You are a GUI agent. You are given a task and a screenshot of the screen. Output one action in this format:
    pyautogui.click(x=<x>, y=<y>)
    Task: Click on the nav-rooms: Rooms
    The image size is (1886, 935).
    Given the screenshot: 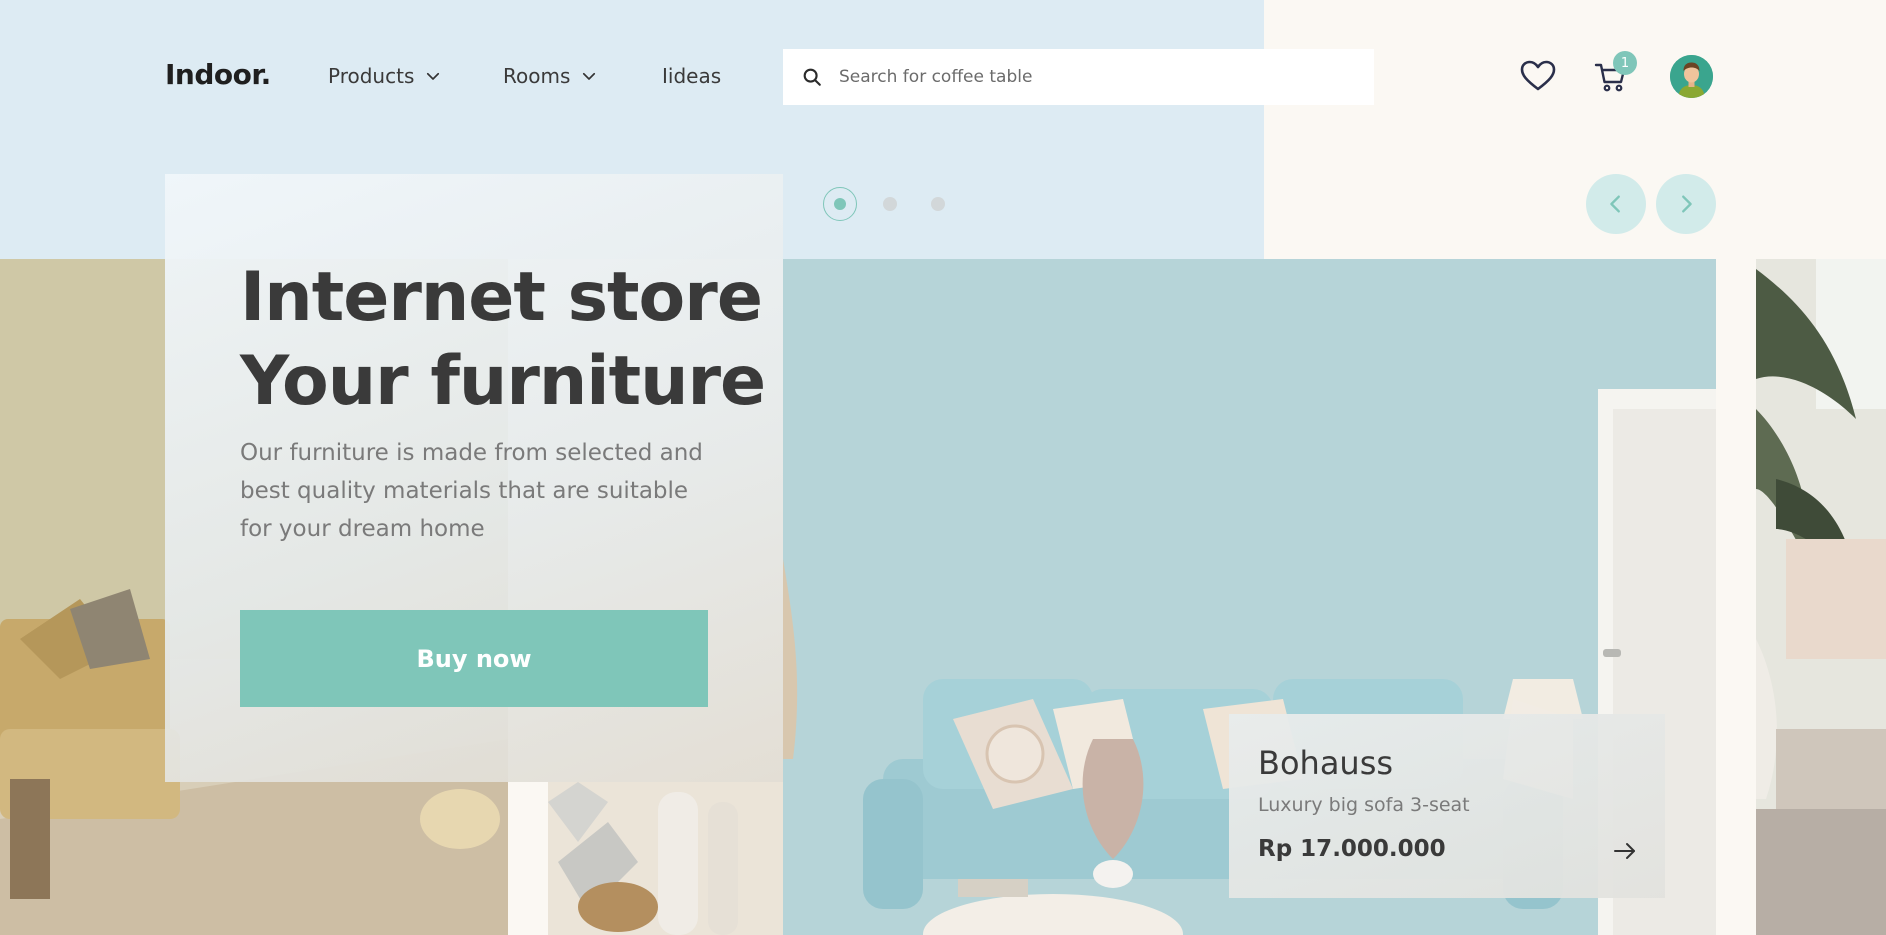 What is the action you would take?
    pyautogui.click(x=550, y=76)
    